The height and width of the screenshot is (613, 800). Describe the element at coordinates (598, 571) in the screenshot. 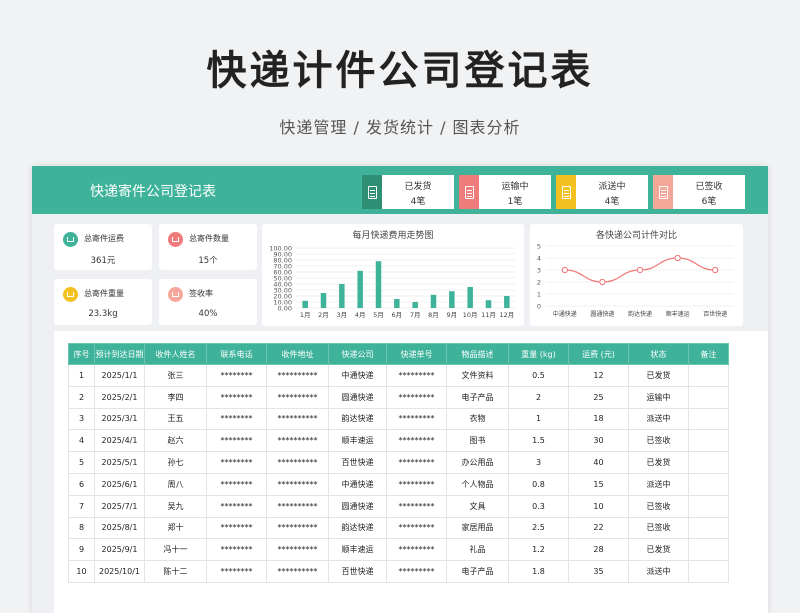

I see `table-cell: 35` at that location.